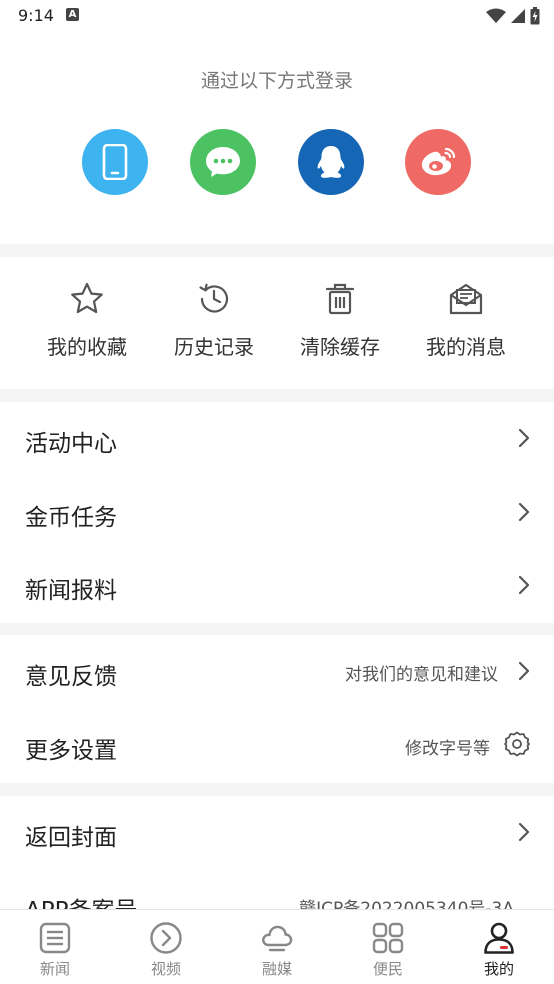  I want to click on signal-icon, so click(518, 16).